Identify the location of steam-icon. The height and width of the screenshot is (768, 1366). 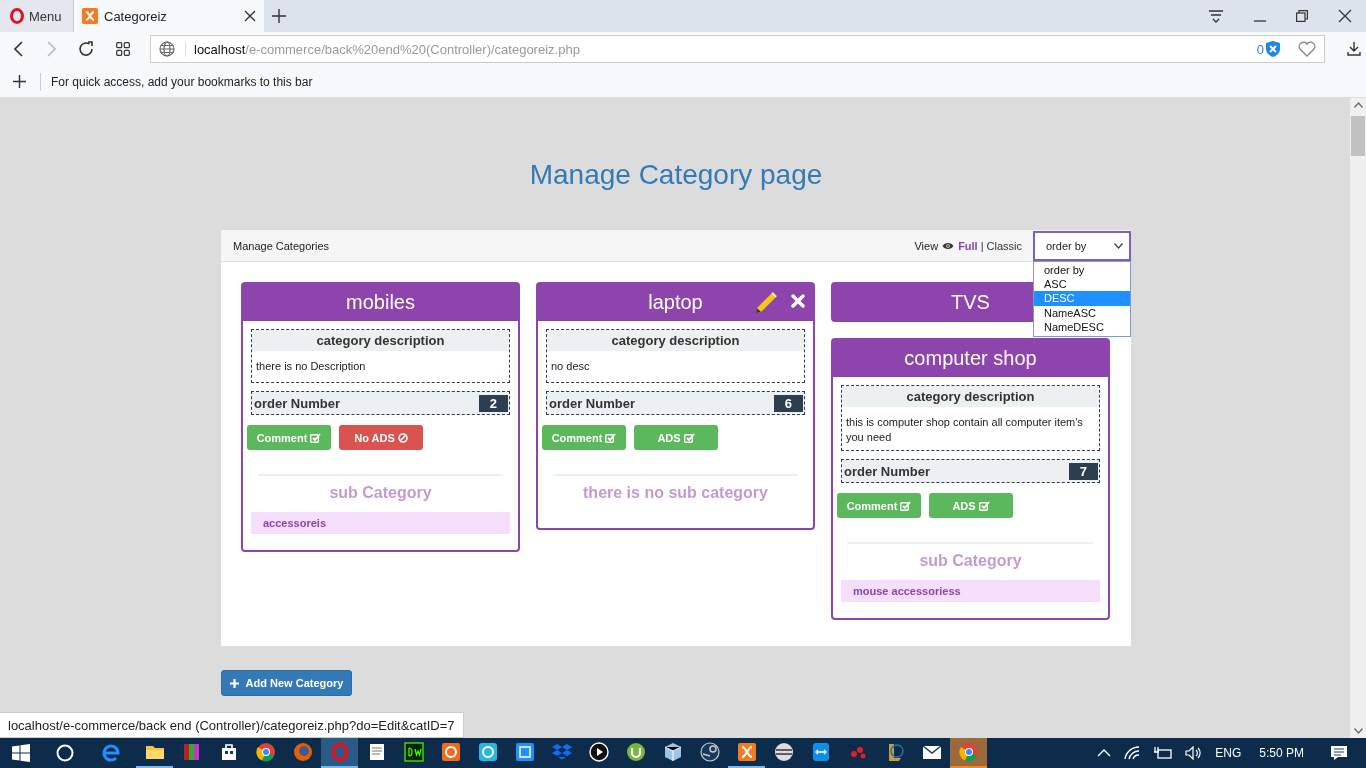
(709, 752).